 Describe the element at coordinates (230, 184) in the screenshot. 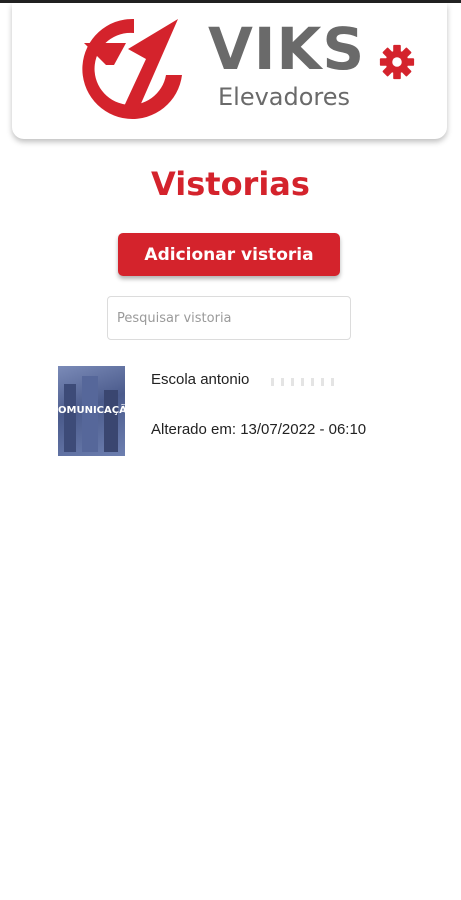

I see `page-title: Vistorias` at that location.